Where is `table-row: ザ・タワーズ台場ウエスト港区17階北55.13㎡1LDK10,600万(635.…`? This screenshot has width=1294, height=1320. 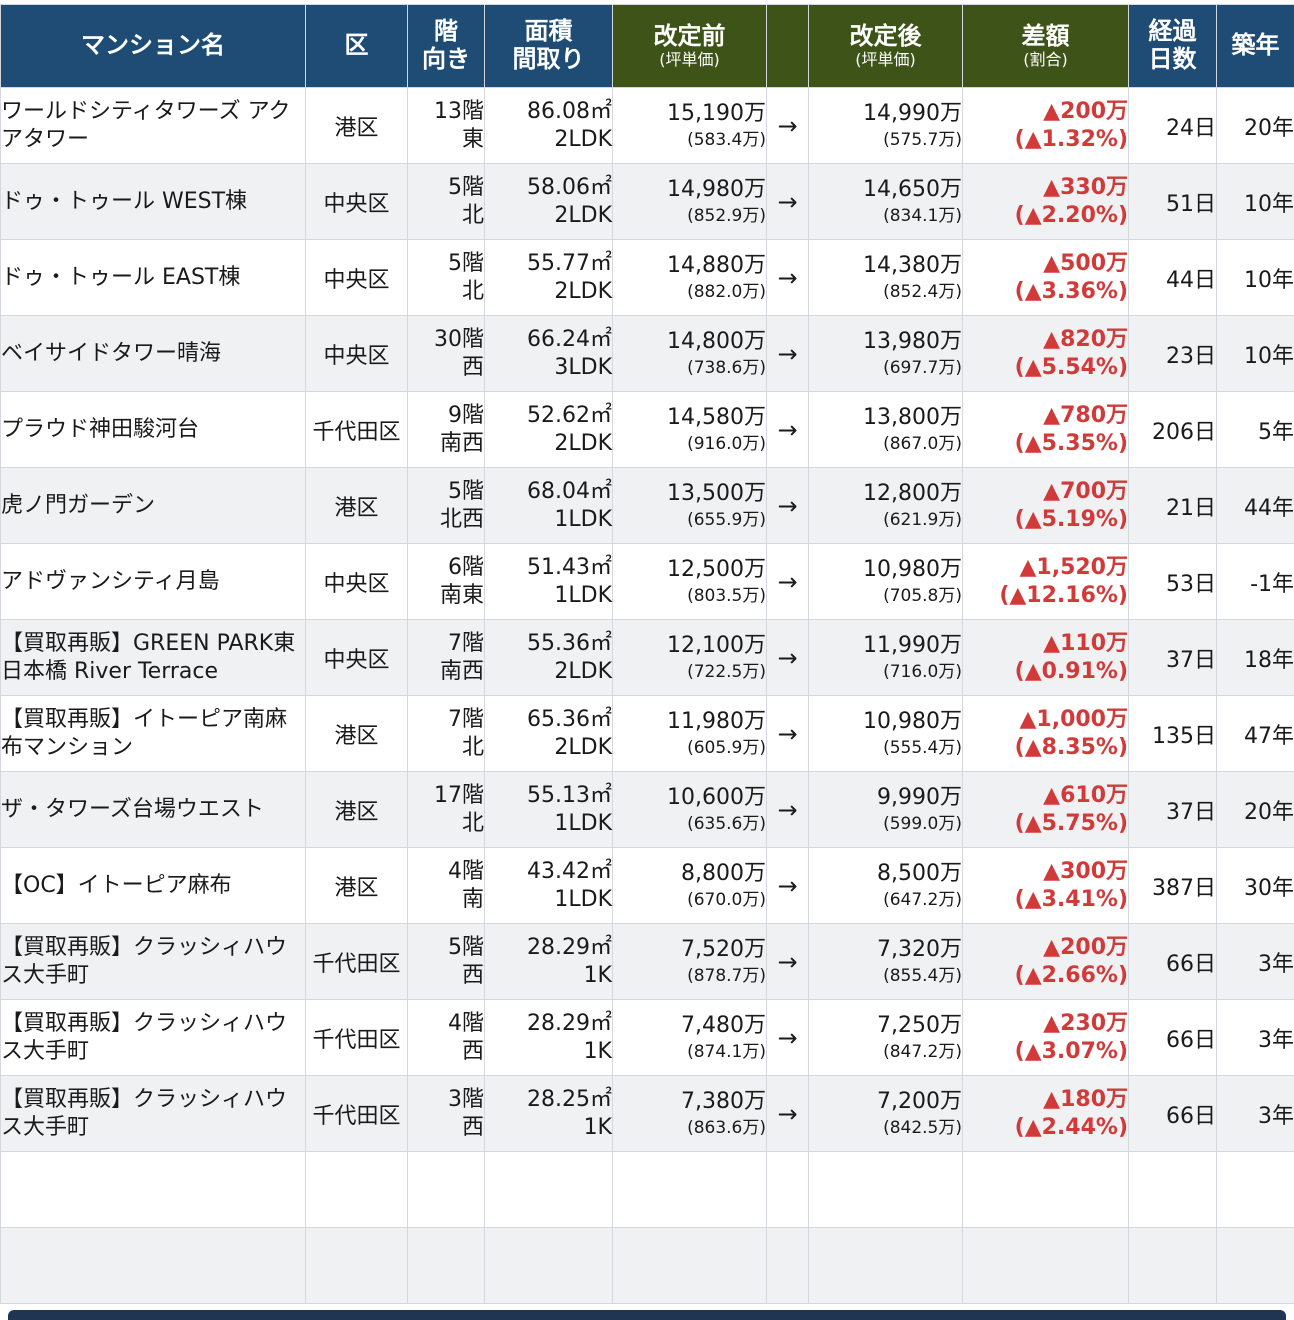 table-row: ザ・タワーズ台場ウエスト港区17階北55.13㎡1LDK10,600万(635.… is located at coordinates (647, 810).